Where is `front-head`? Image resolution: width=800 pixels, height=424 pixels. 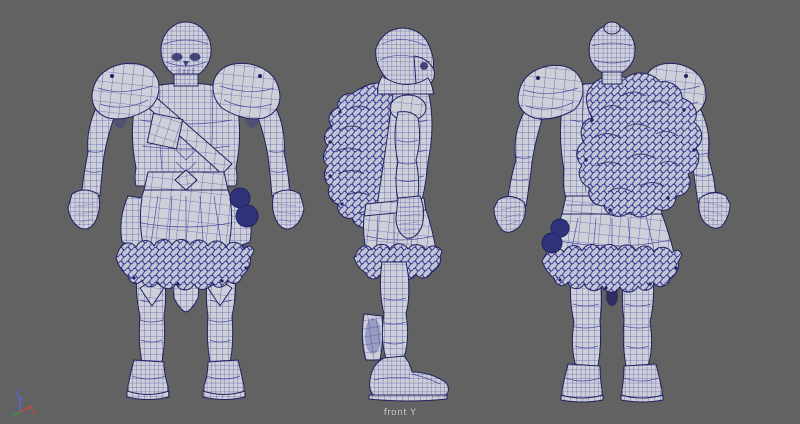
front-head is located at coordinates (186, 54).